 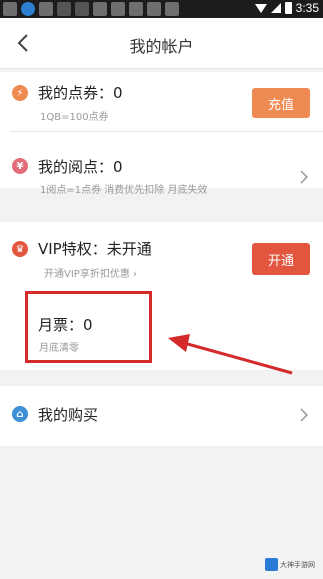 What do you see at coordinates (297, 564) in the screenshot?
I see `watermark-text: 大神手游网` at bounding box center [297, 564].